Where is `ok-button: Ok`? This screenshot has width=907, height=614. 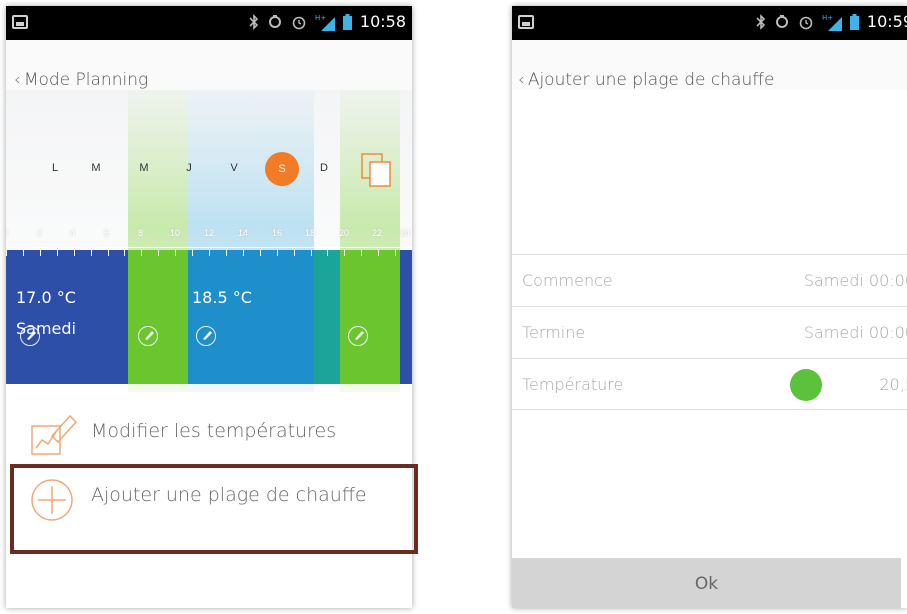 ok-button: Ok is located at coordinates (706, 583).